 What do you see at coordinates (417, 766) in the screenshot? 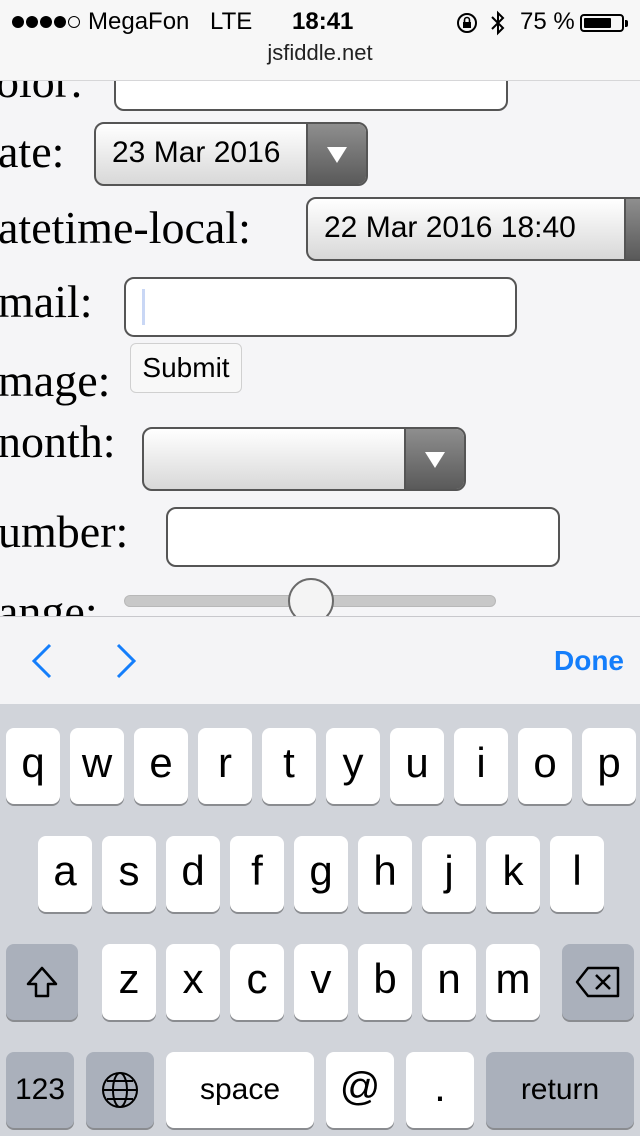
I see `key-u: u` at bounding box center [417, 766].